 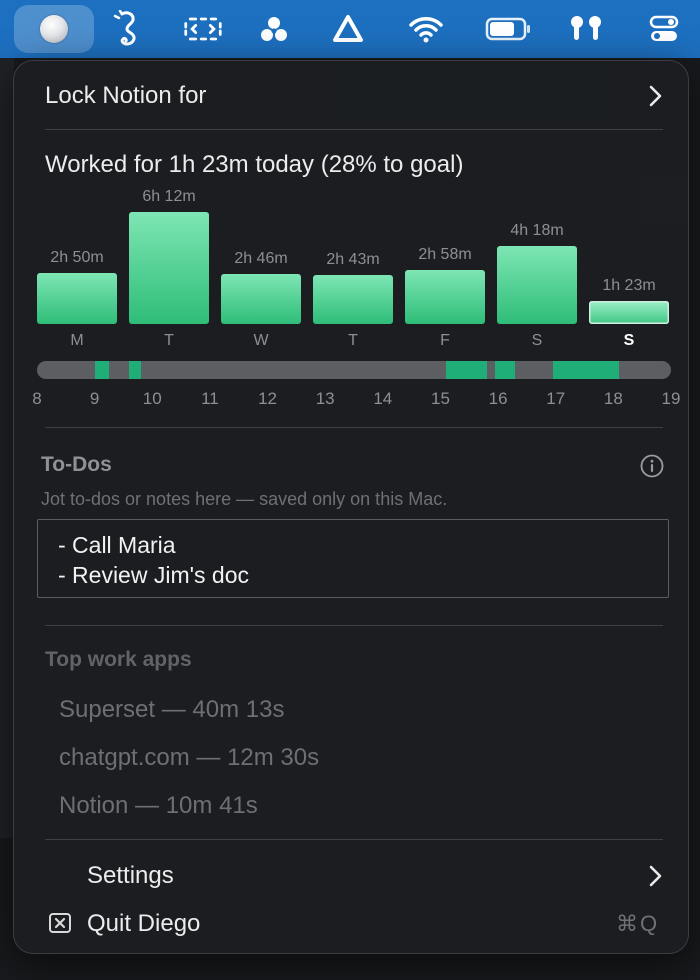 What do you see at coordinates (267, 398) in the screenshot?
I see `hour-label: 12` at bounding box center [267, 398].